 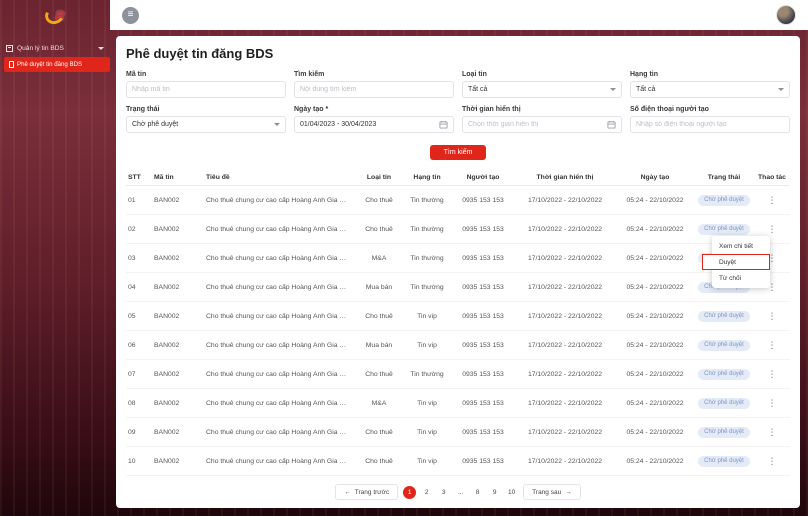 I want to click on page-number: 1, so click(x=410, y=492).